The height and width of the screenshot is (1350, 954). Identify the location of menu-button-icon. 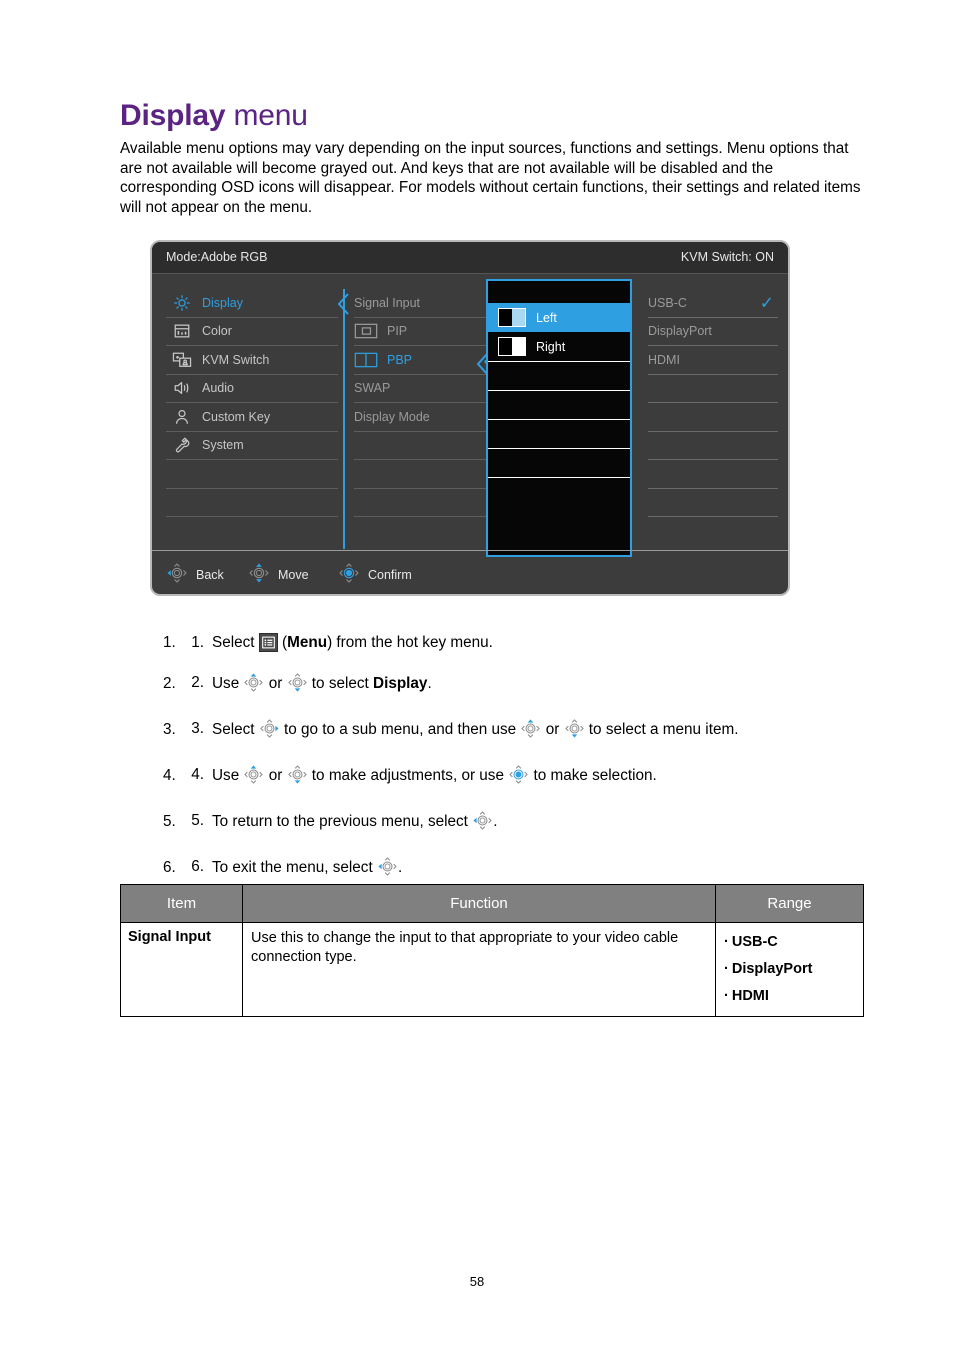
(268, 642).